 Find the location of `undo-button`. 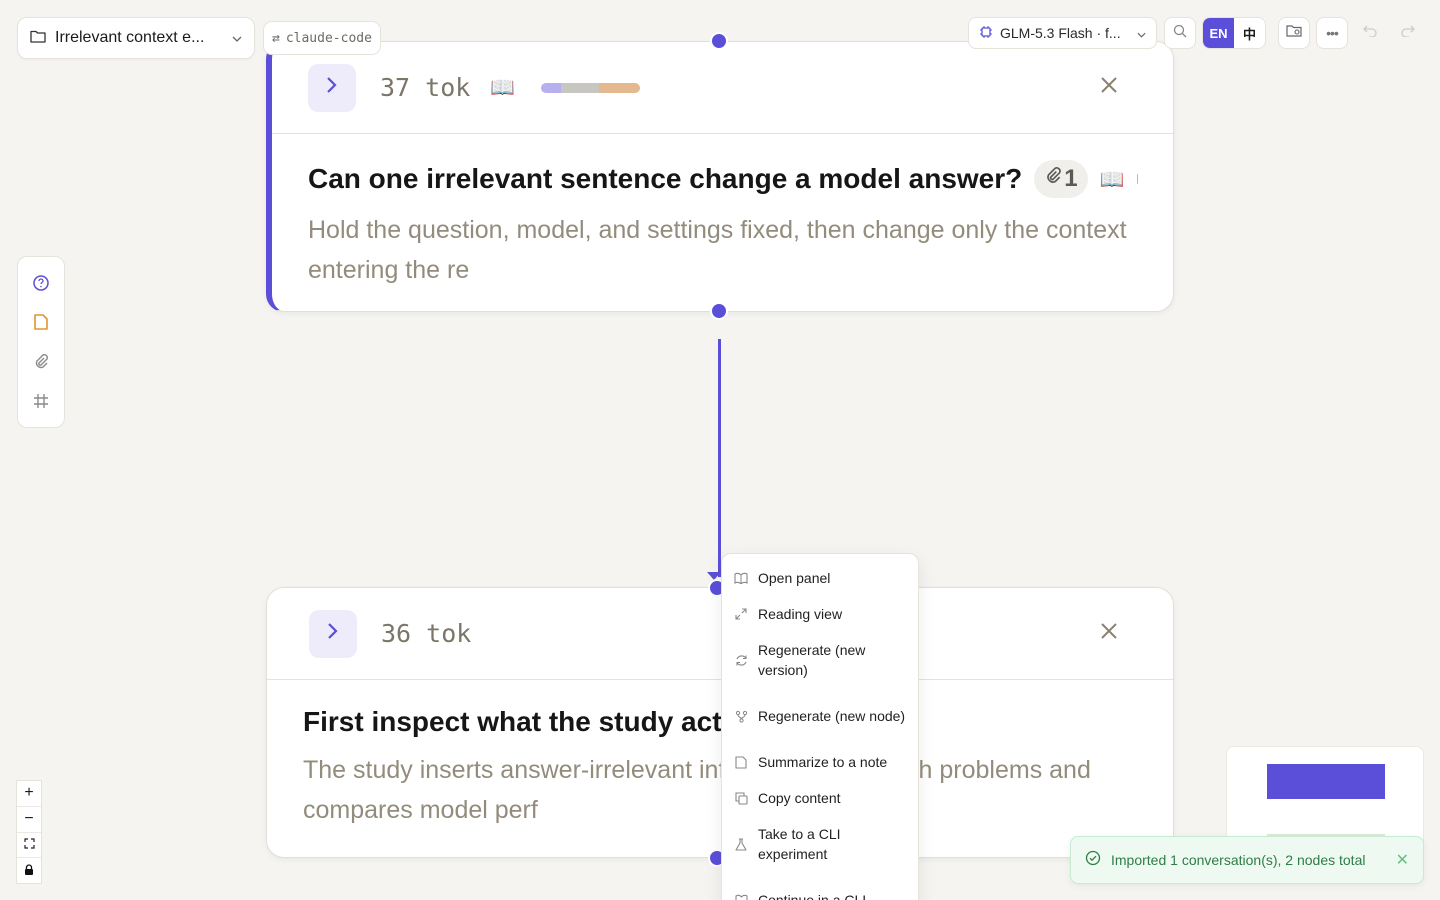

undo-button is located at coordinates (1370, 33).